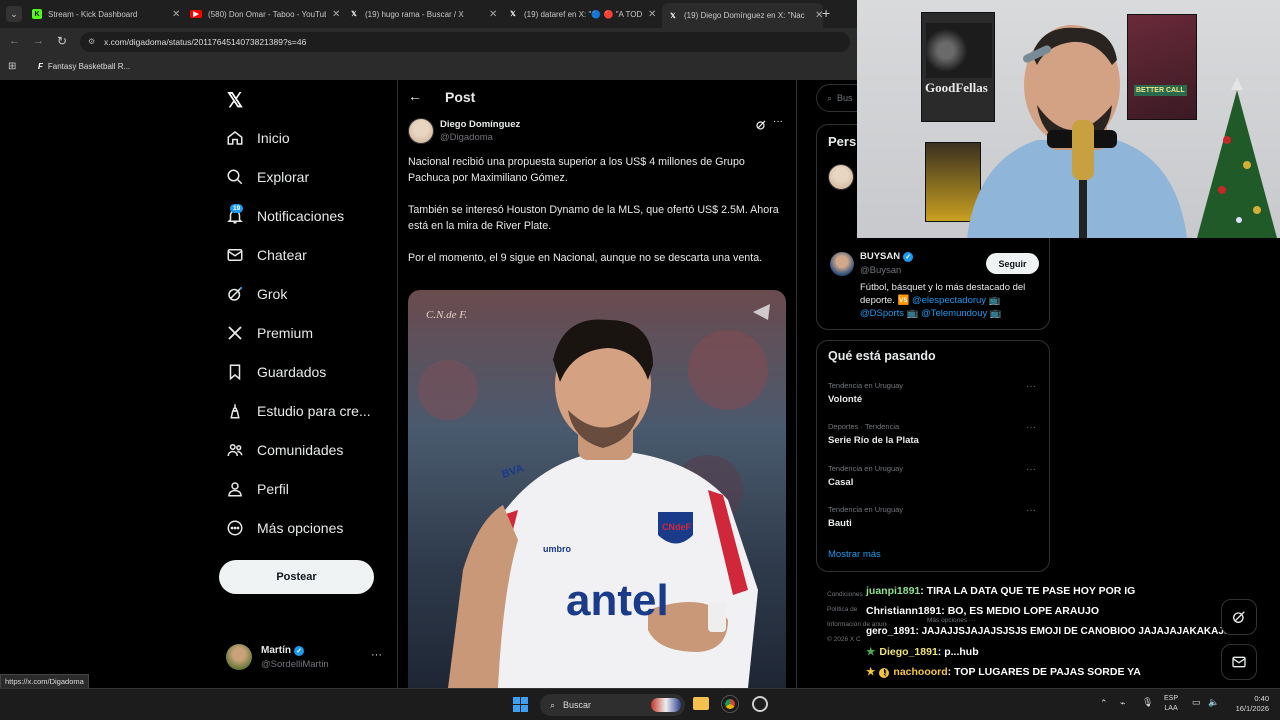  I want to click on chat-message: ★ Diego_1891: p...hub, so click(922, 652).